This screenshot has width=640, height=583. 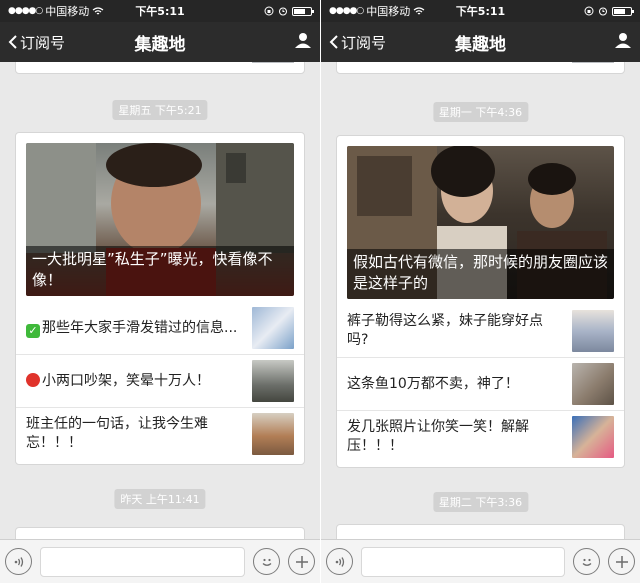 I want to click on list-item: 这条鱼10万都不卖，神了！, so click(x=480, y=383).